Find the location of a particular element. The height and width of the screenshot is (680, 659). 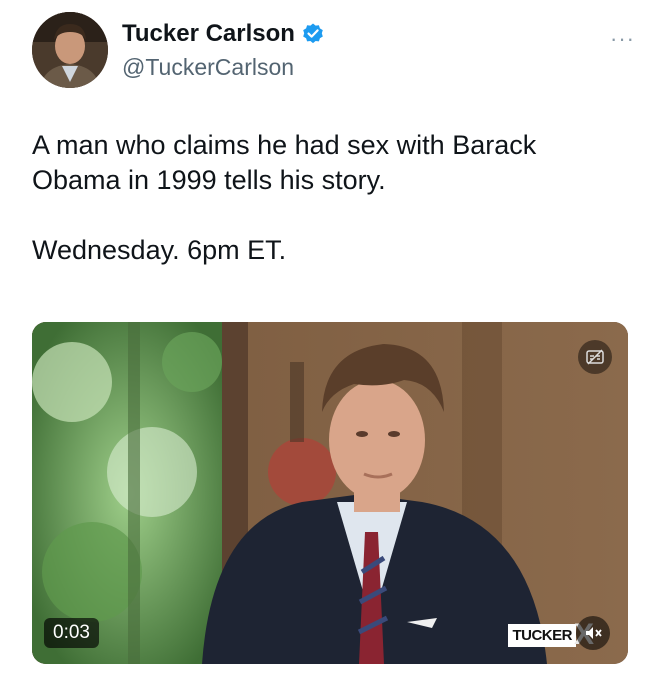

captions-icon is located at coordinates (595, 357).